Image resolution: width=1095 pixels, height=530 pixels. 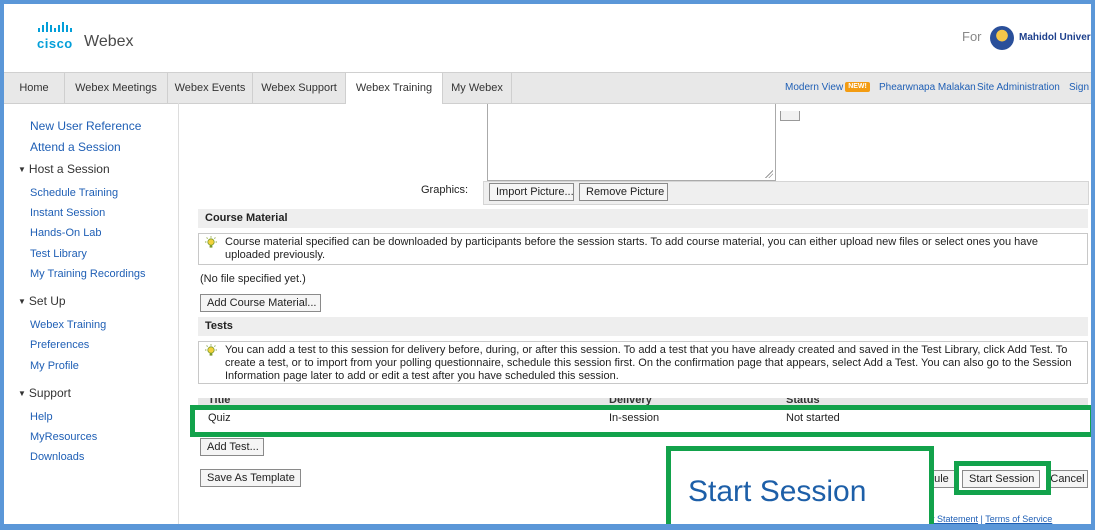 What do you see at coordinates (814, 87) in the screenshot?
I see `modern-view-label: Modern View` at bounding box center [814, 87].